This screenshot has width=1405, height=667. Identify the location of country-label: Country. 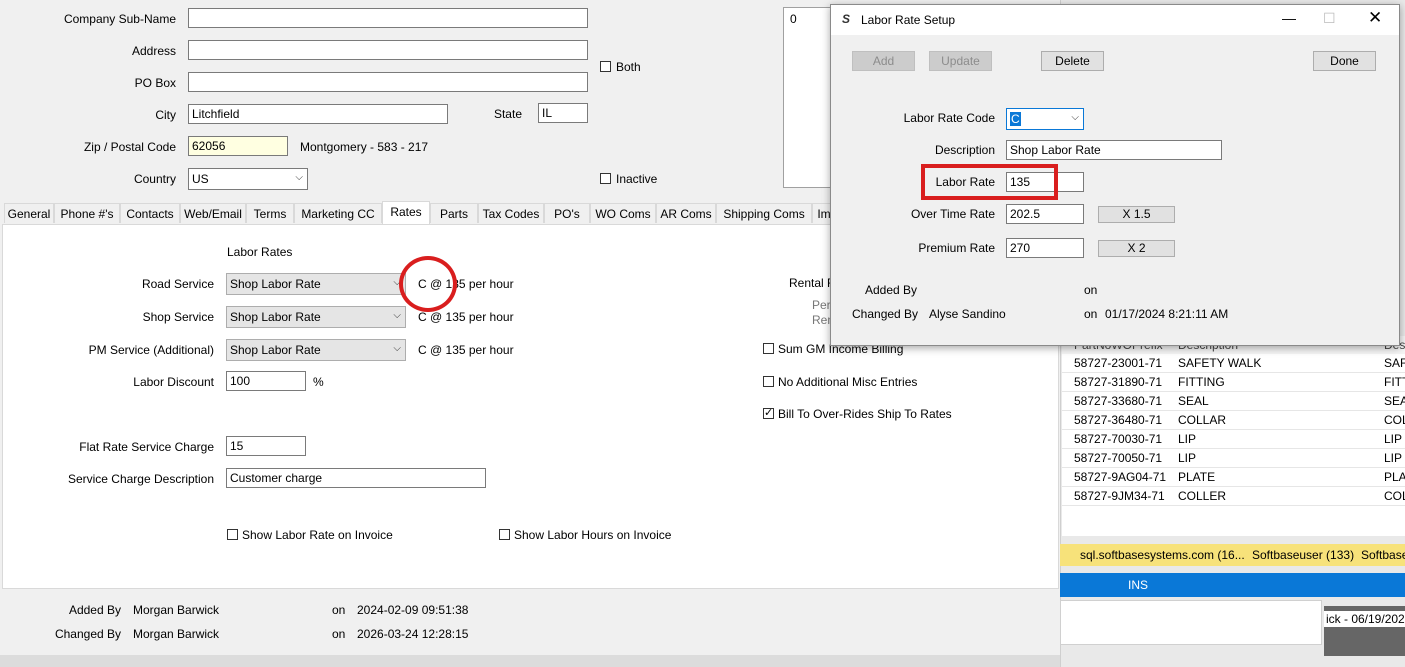
(154, 179).